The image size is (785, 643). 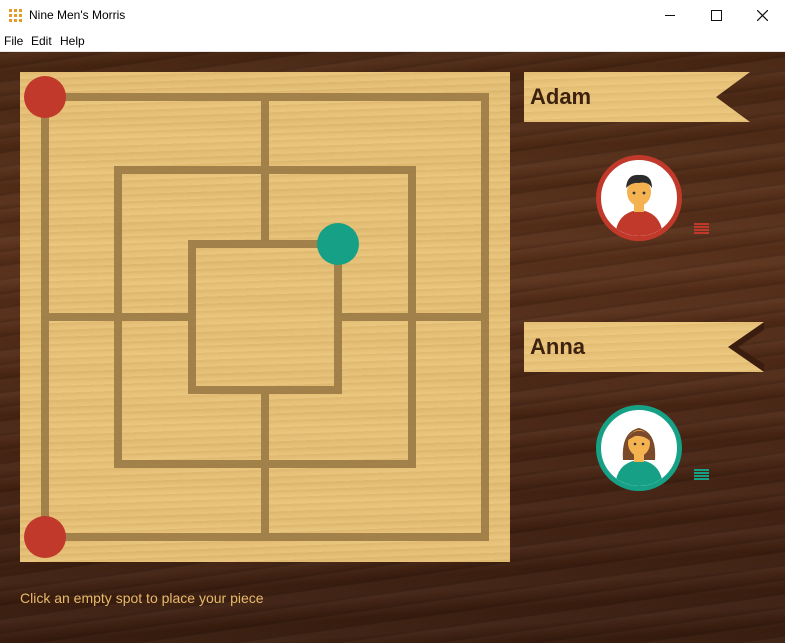 I want to click on board-spot-middle-top-right, so click(x=412, y=170).